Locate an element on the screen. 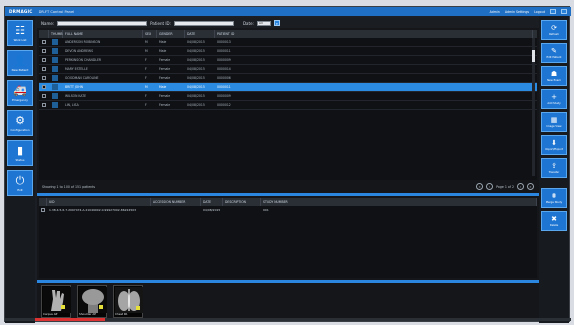 This screenshot has height=325, width=574. status-button: ▮ Status is located at coordinates (20, 153).